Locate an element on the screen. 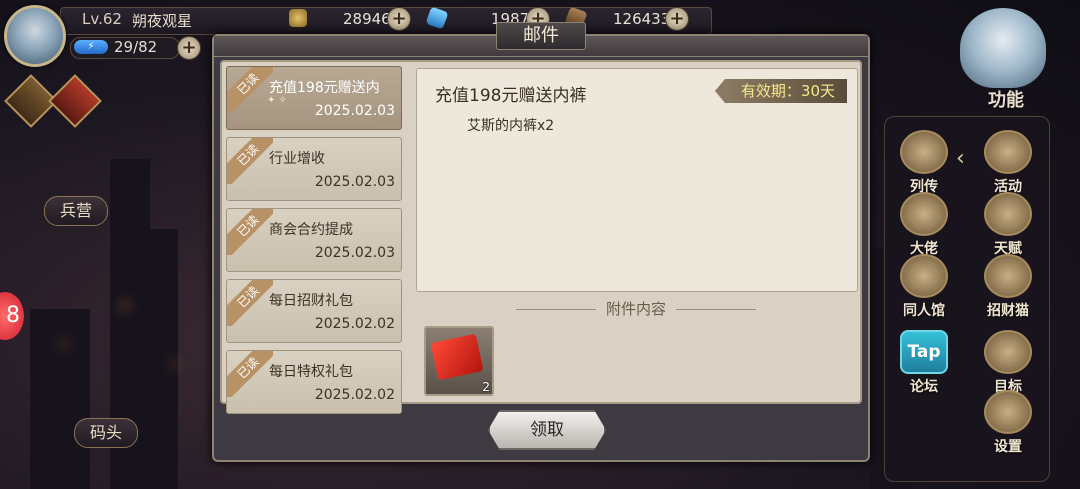 This screenshot has height=489, width=1080. attachment-label: 附件内容 is located at coordinates (635, 309).